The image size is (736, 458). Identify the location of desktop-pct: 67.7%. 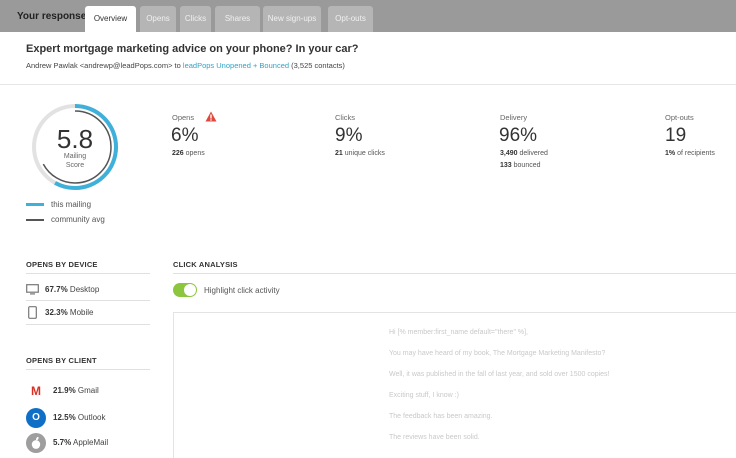
(56, 289).